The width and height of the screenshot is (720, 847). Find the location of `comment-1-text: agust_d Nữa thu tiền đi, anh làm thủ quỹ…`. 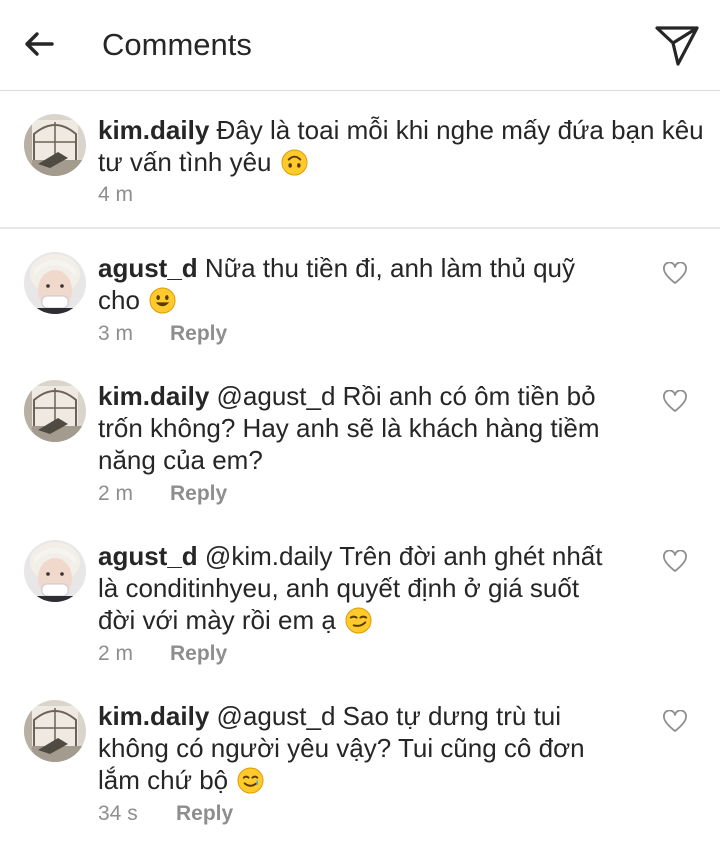

comment-1-text: agust_d Nữa thu tiền đi, anh làm thủ quỹ… is located at coordinates (336, 284).